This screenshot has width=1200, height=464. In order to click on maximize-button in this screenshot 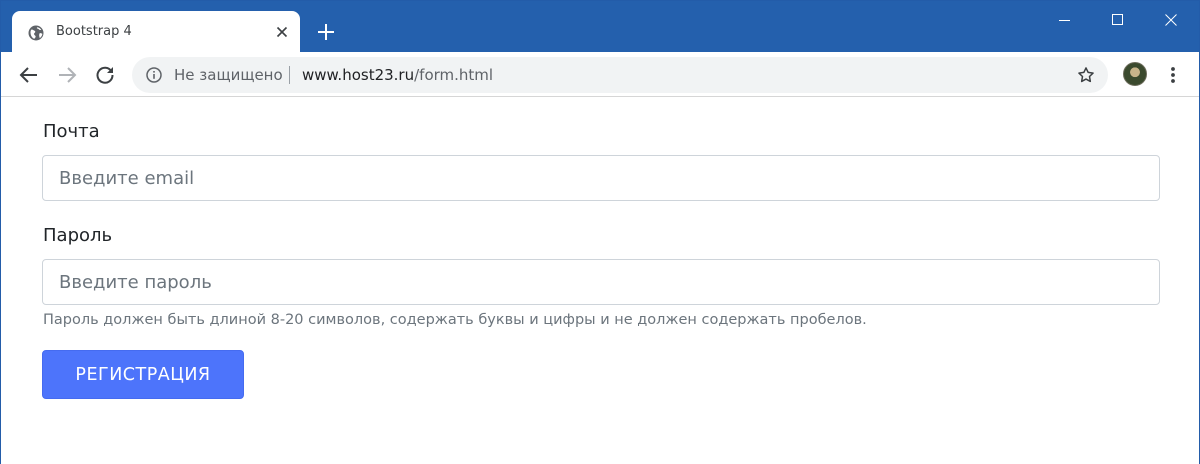, I will do `click(1118, 20)`.